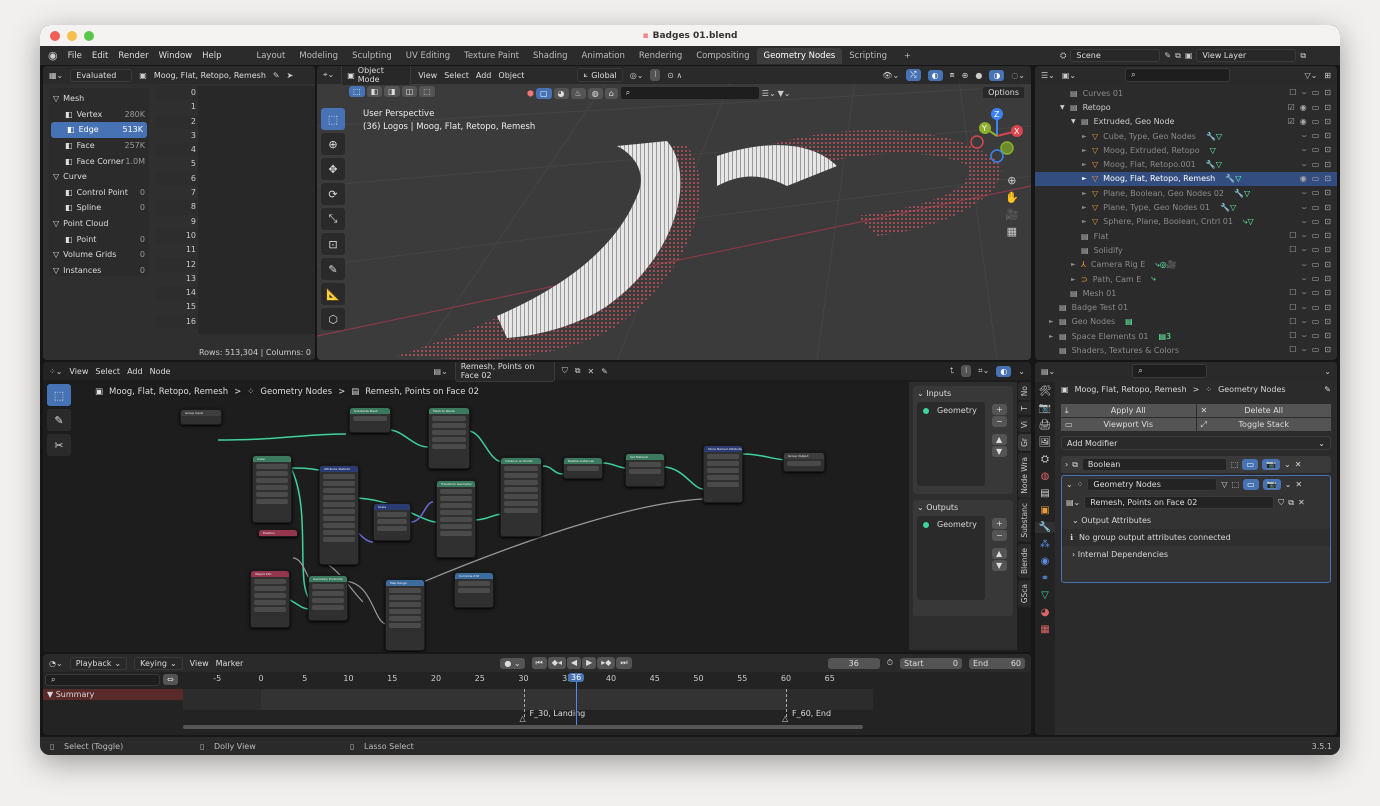  I want to click on workspace-tab: Compositing, so click(722, 56).